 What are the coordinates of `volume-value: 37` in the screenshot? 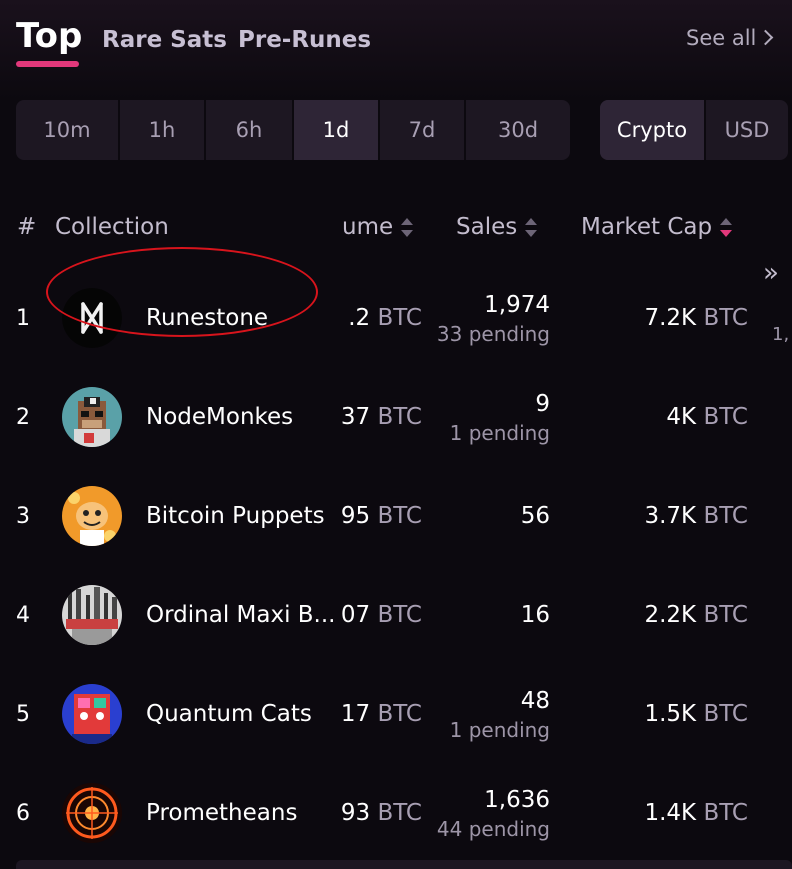 It's located at (355, 417).